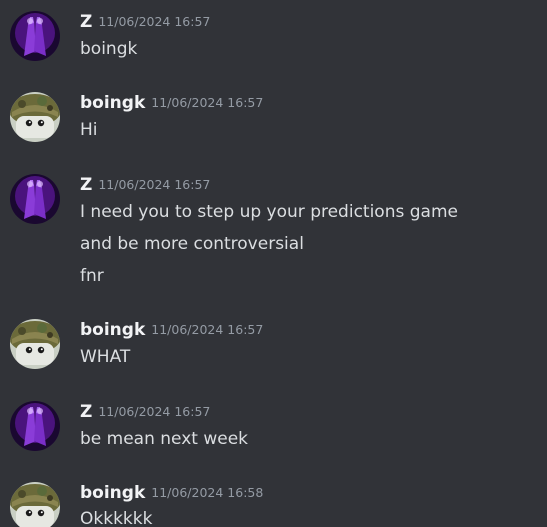 This screenshot has width=547, height=527. Describe the element at coordinates (89, 130) in the screenshot. I see `message-text: Hi` at that location.